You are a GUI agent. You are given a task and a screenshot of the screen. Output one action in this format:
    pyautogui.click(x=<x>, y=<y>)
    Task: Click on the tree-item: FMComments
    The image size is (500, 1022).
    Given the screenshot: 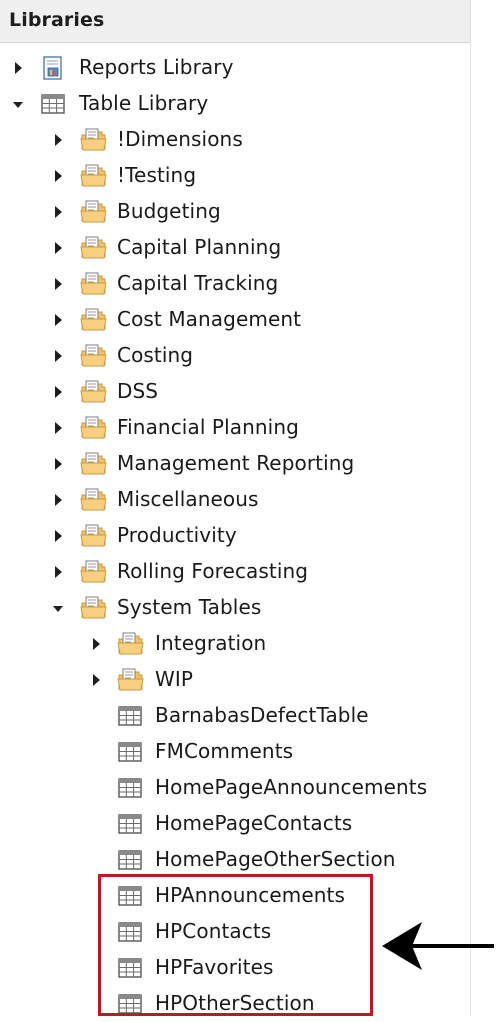 What is the action you would take?
    pyautogui.click(x=235, y=752)
    